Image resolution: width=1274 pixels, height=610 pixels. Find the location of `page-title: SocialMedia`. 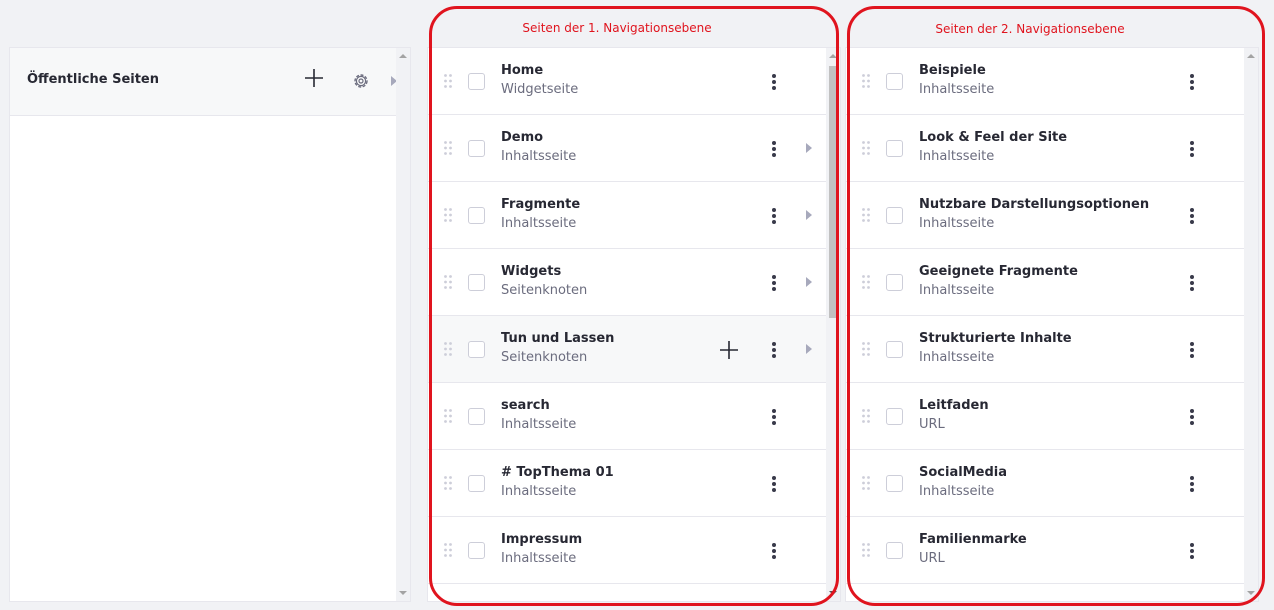

page-title: SocialMedia is located at coordinates (963, 472).